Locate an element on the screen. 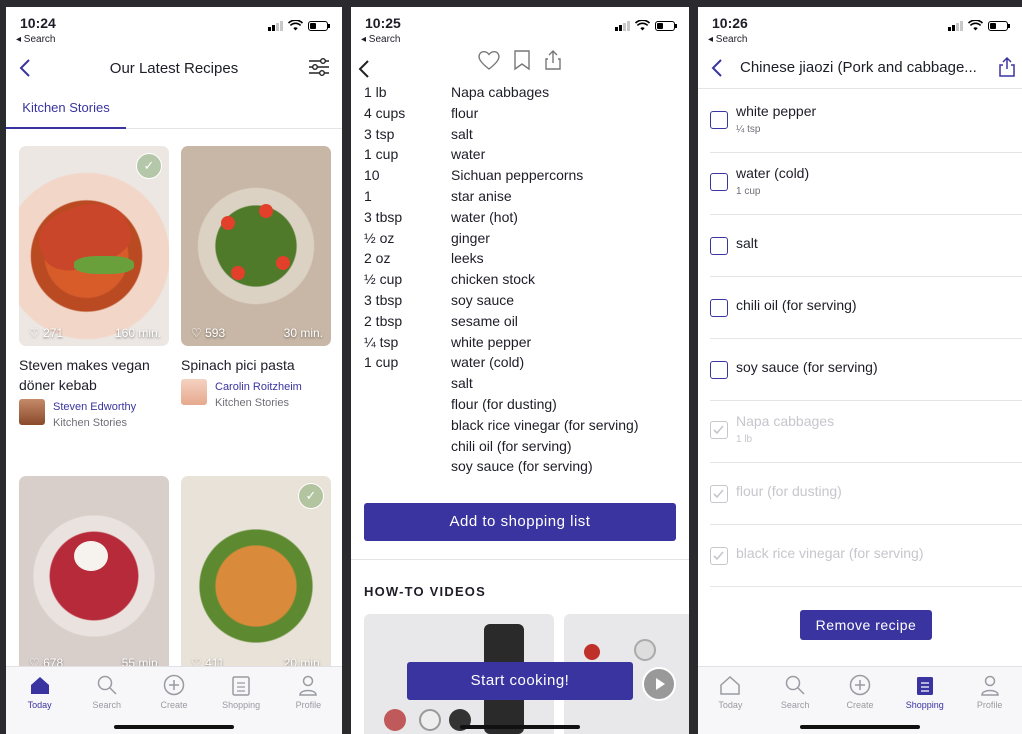  ingredient-name: black rice vinegar (for serving) is located at coordinates (545, 424).